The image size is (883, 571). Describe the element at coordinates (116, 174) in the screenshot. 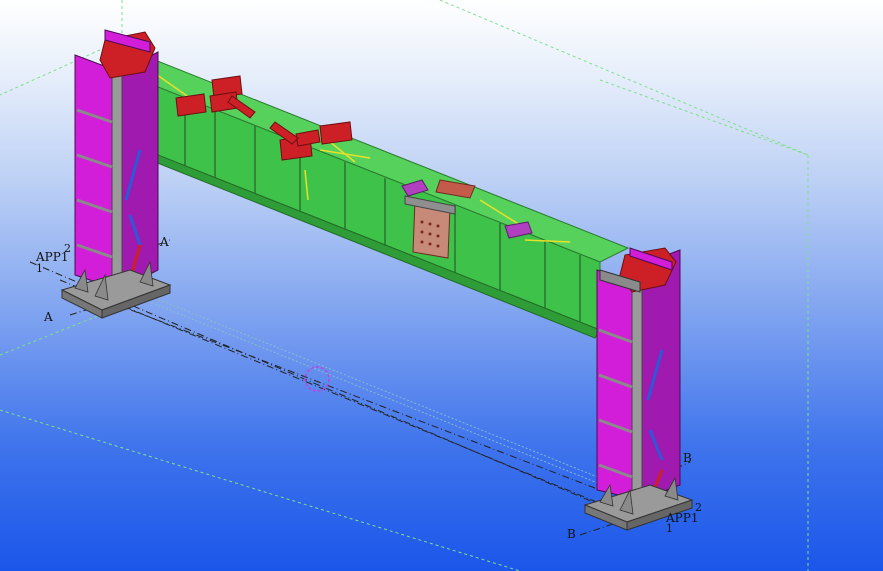

I see `left-column` at that location.